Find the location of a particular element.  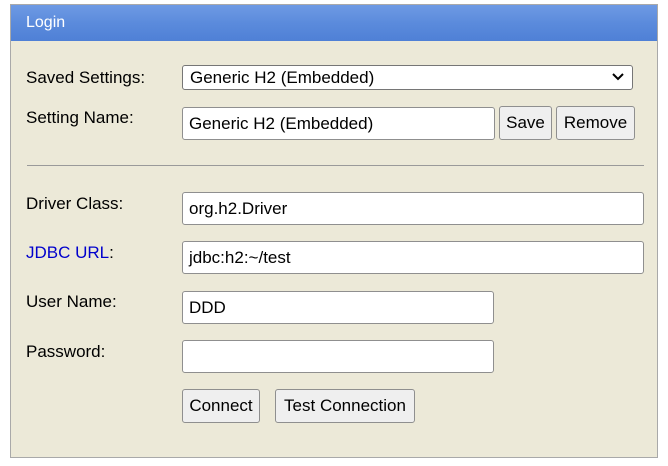

jdbc-url-label-colon: : is located at coordinates (111, 252).